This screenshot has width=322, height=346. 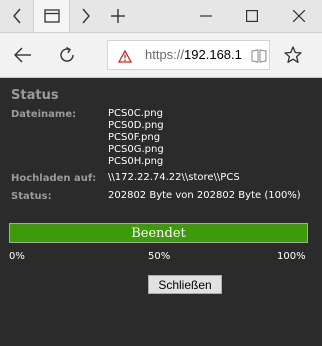 I want to click on favorite-button, so click(x=293, y=55).